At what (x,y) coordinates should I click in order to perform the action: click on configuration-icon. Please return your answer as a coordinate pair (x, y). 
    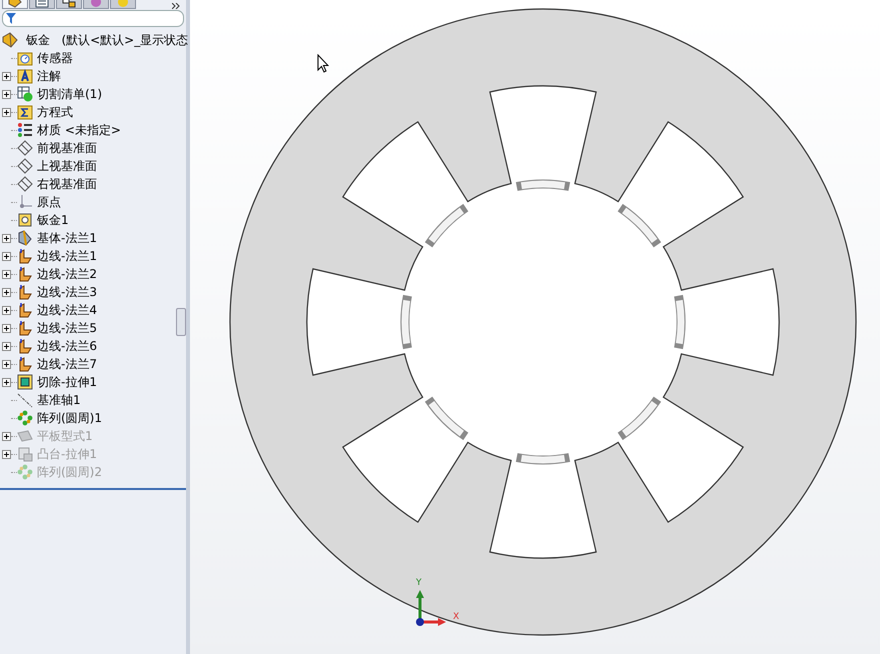
    Looking at the image, I should click on (69, 4).